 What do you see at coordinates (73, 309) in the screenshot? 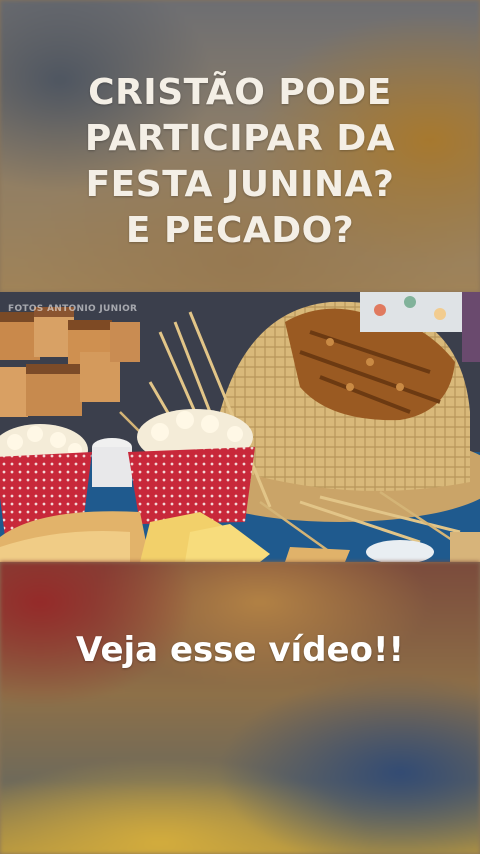
I see `photo-watermark: FOTOS ANTONIO JUNIOR` at bounding box center [73, 309].